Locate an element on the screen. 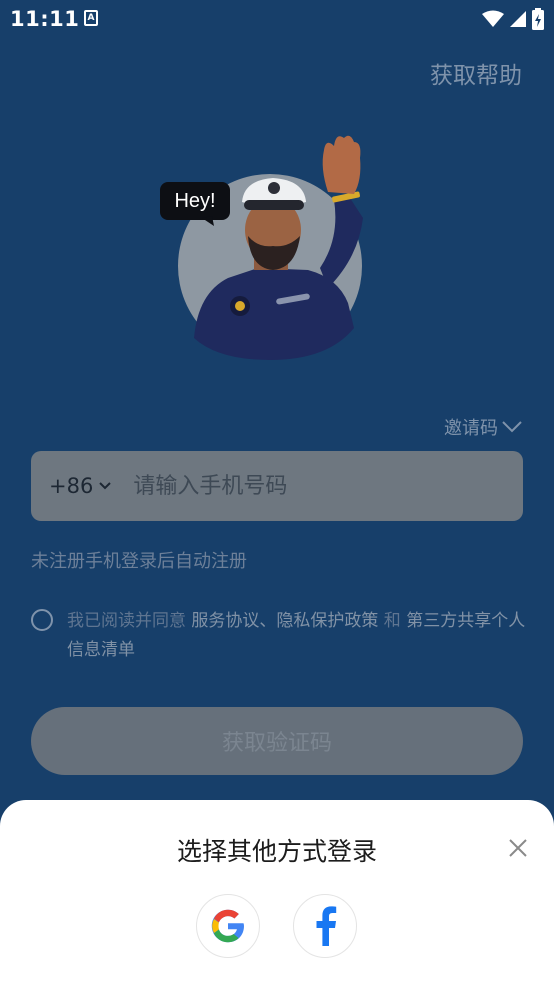 This screenshot has height=984, width=554. invite-code-label: 邀请码 is located at coordinates (471, 428).